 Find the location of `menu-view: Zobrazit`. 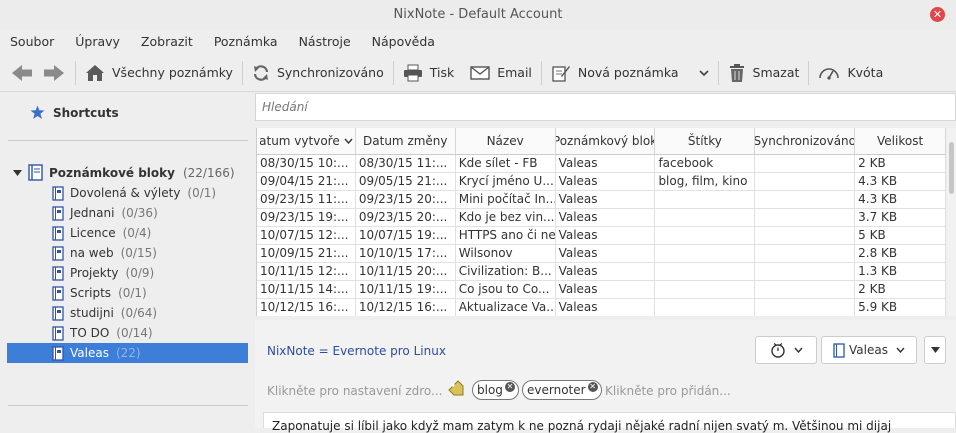

menu-view: Zobrazit is located at coordinates (167, 41).